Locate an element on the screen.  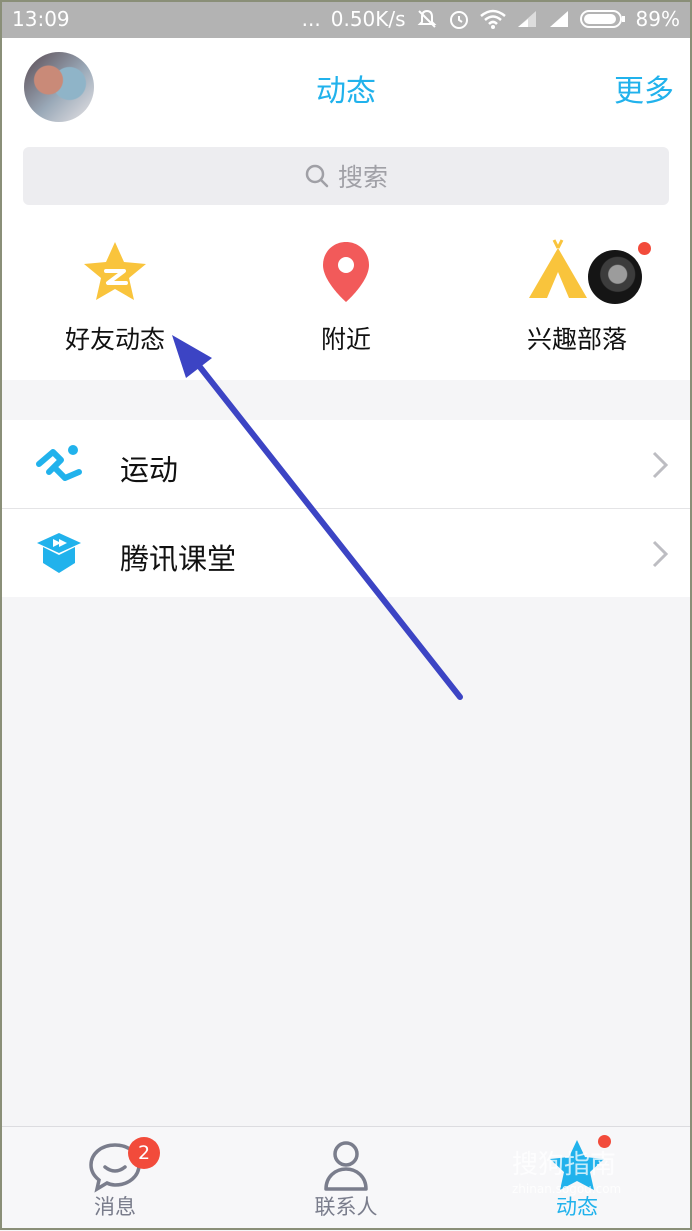
watermark: 搜狗指南 zhinan.sogou.com is located at coordinates (597, 1174).